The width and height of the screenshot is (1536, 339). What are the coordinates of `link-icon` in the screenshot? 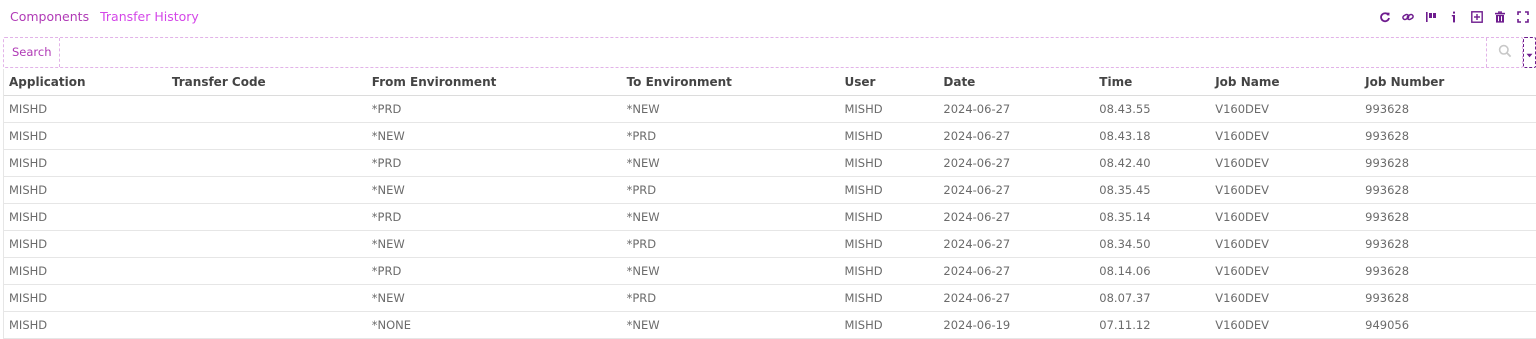 It's located at (1407, 16).